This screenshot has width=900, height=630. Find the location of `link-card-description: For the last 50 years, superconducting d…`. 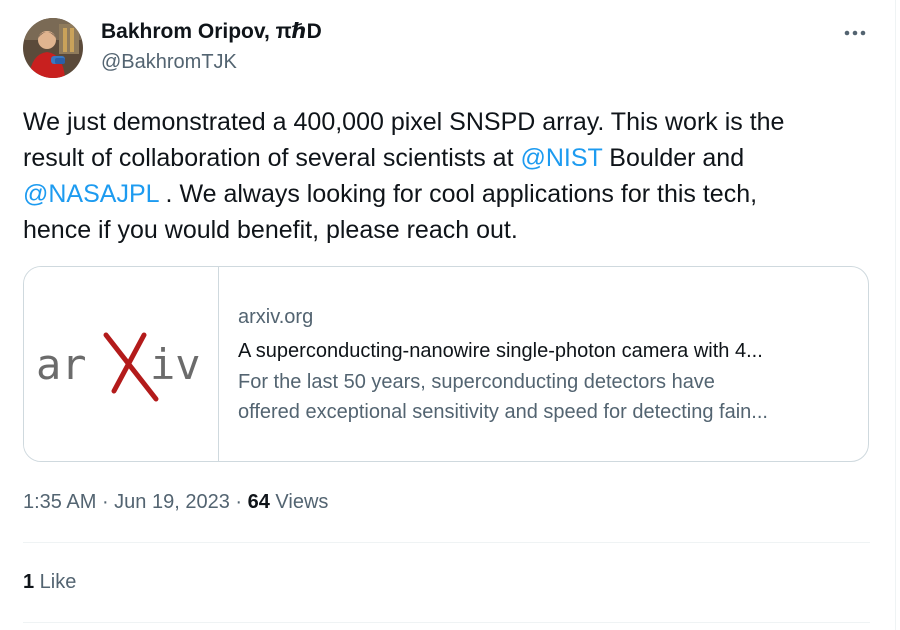

link-card-description: For the last 50 years, superconducting d… is located at coordinates (544, 397).